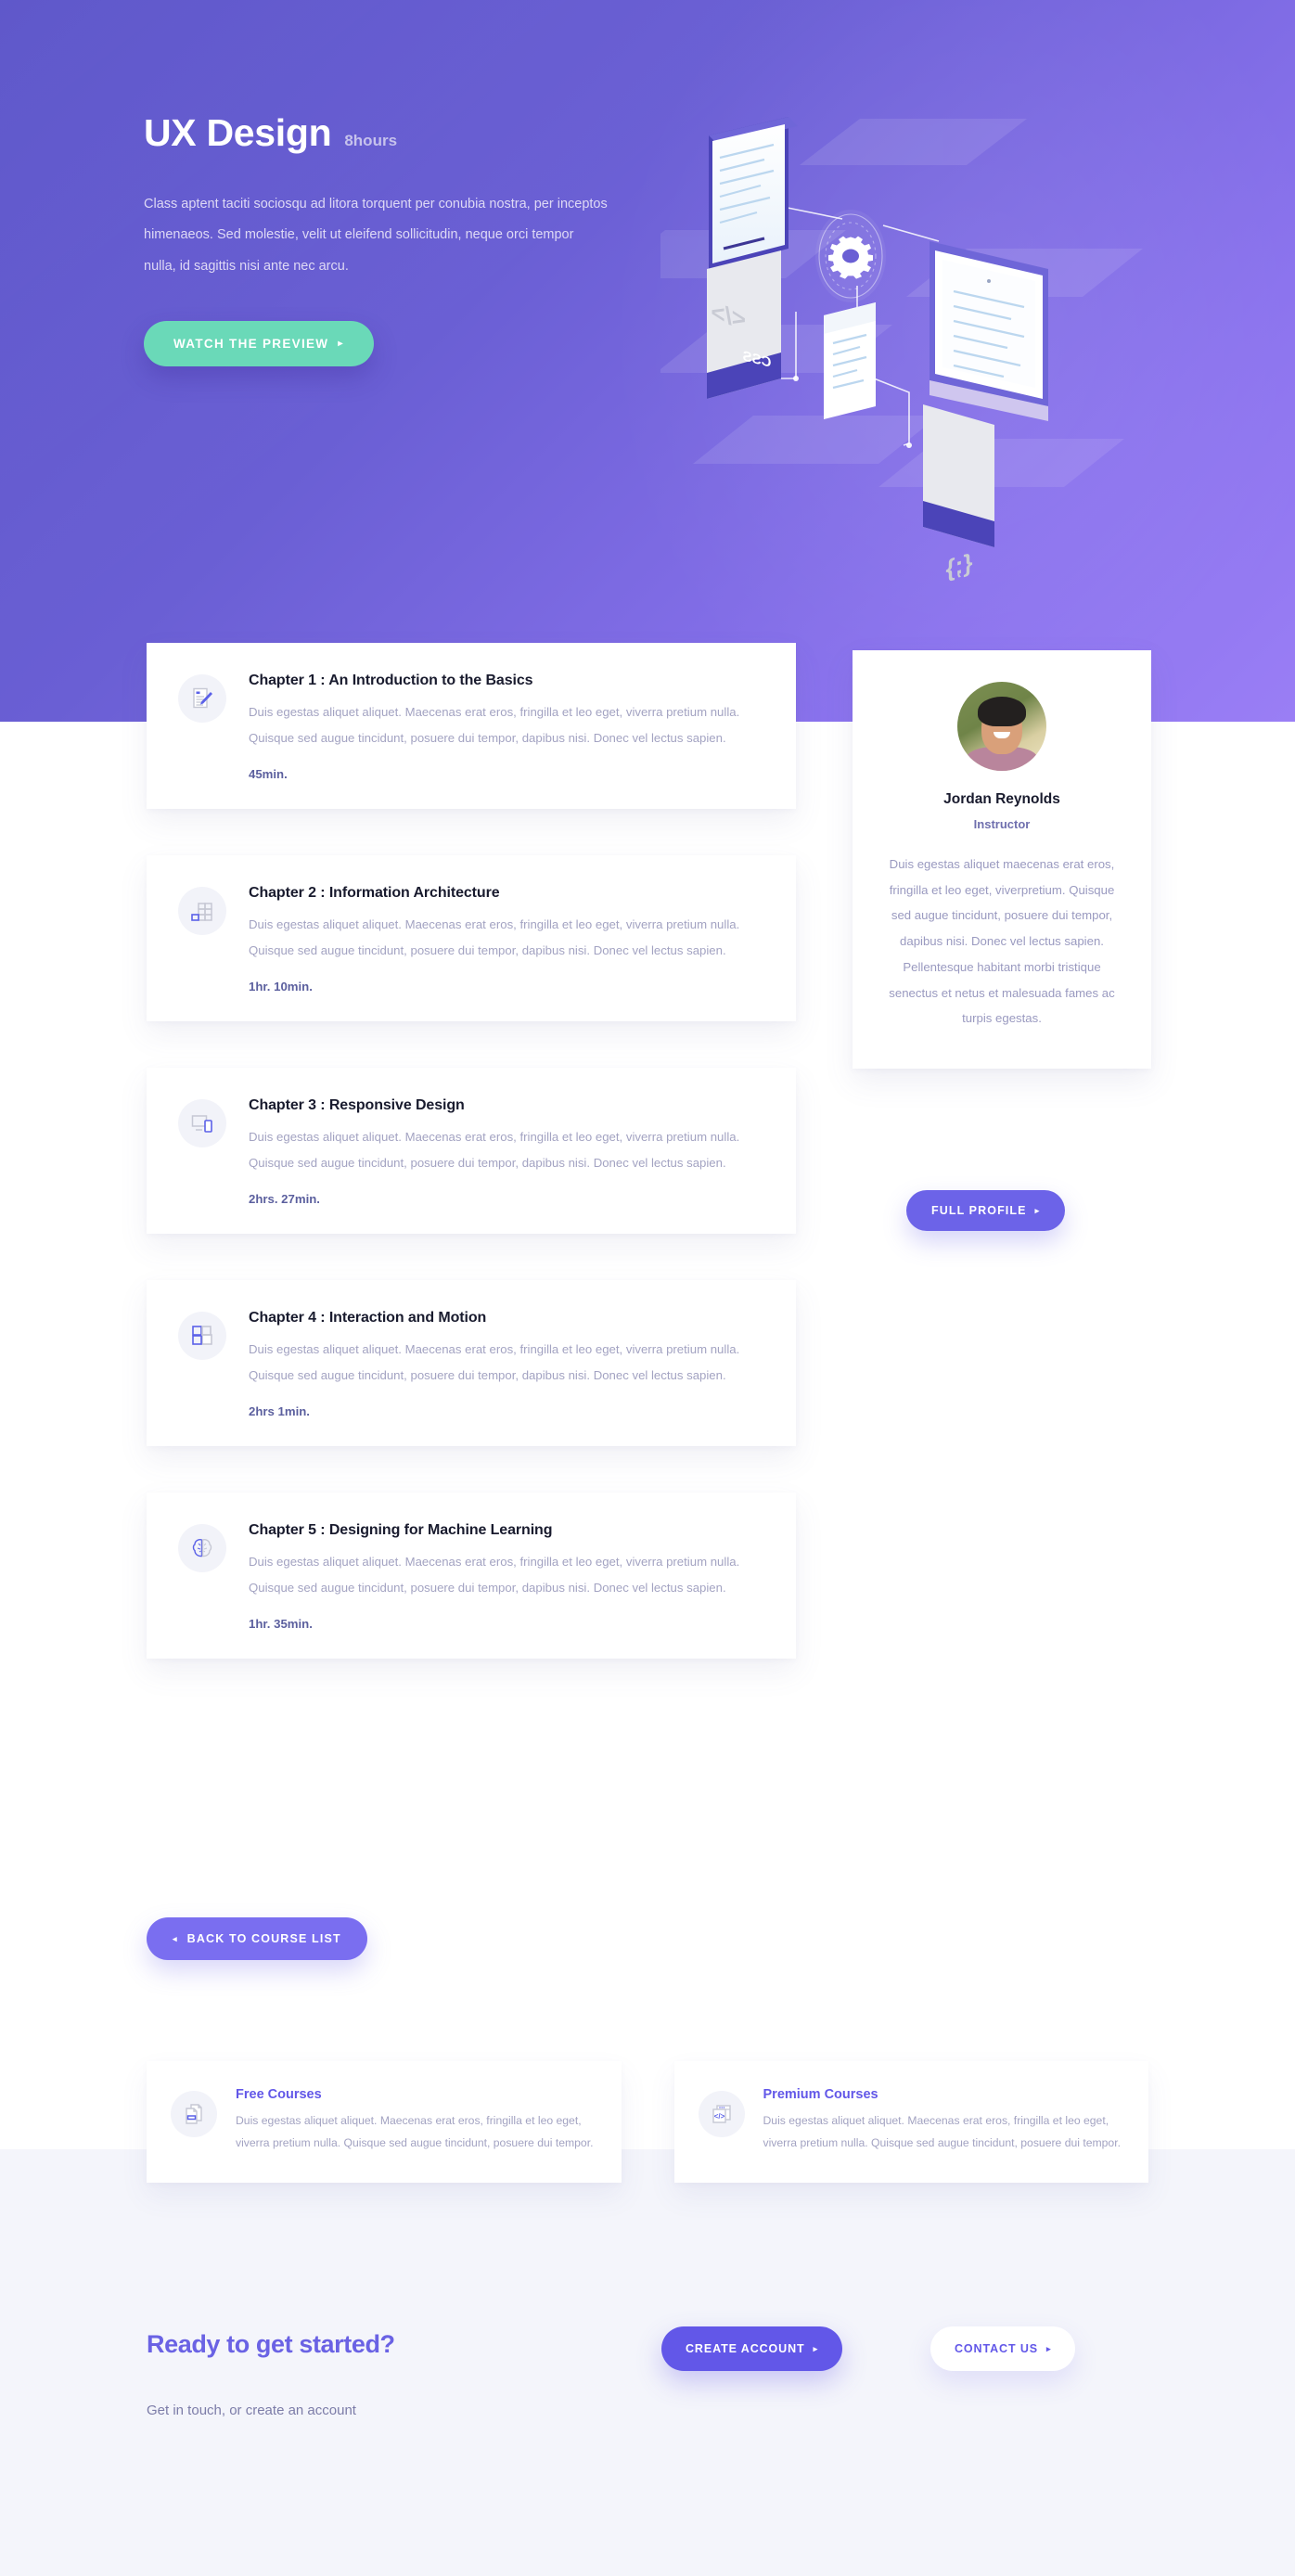  Describe the element at coordinates (238, 132) in the screenshot. I see `page-title: UX Design` at that location.